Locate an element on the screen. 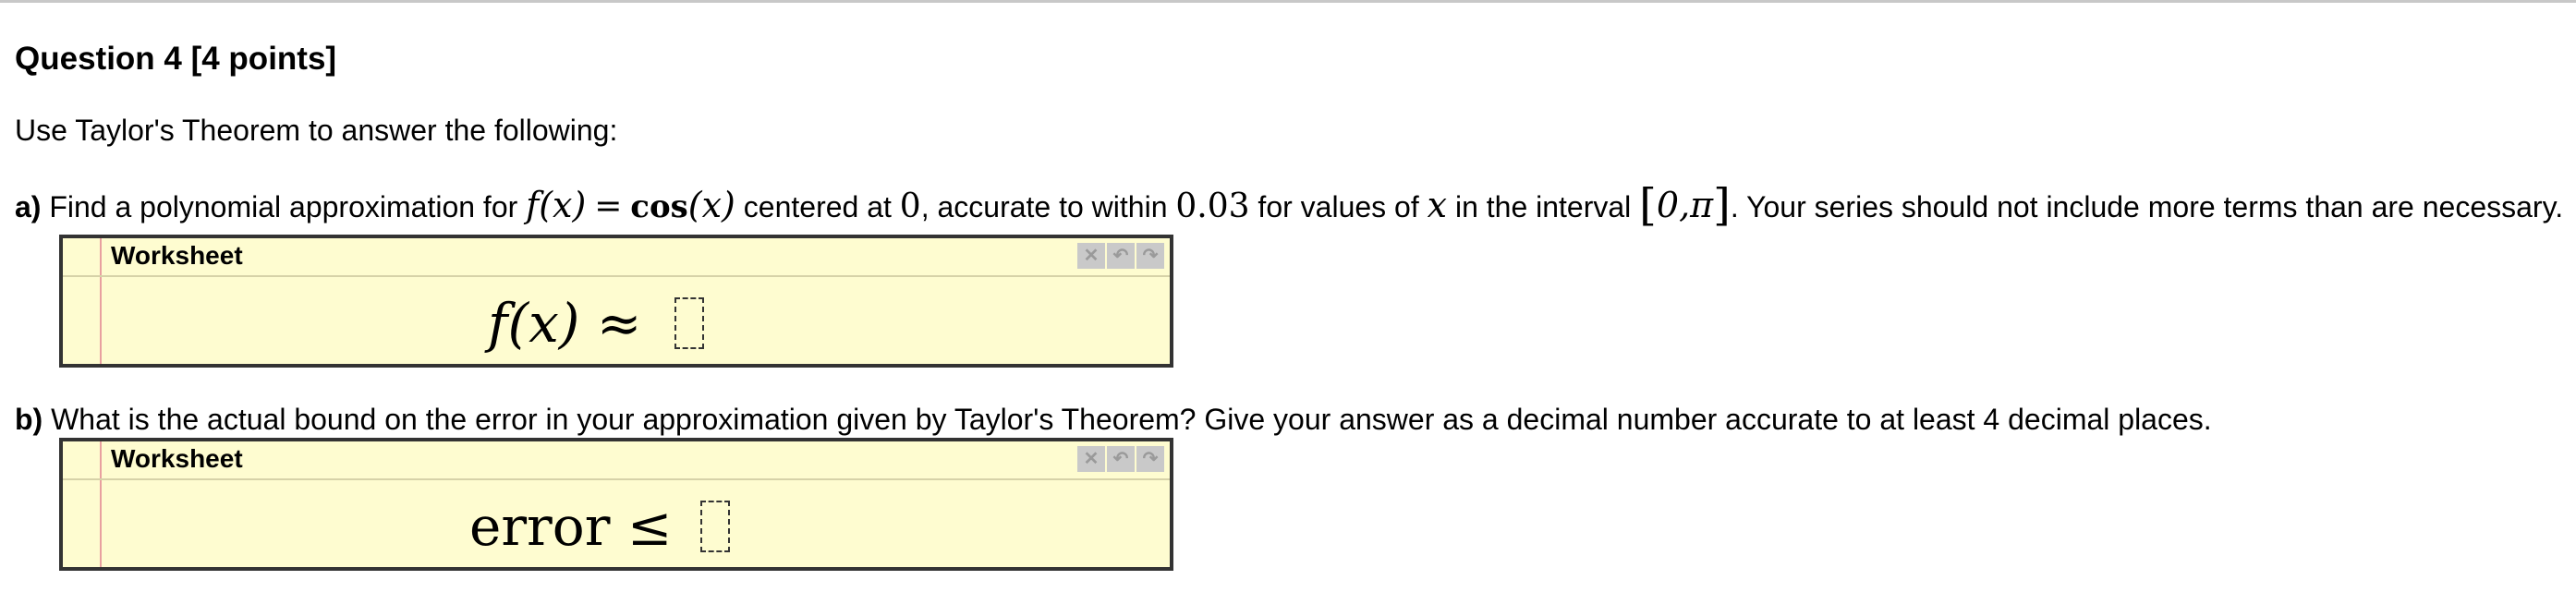 The width and height of the screenshot is (2576, 604). worksheet-b-answer-box is located at coordinates (715, 526).